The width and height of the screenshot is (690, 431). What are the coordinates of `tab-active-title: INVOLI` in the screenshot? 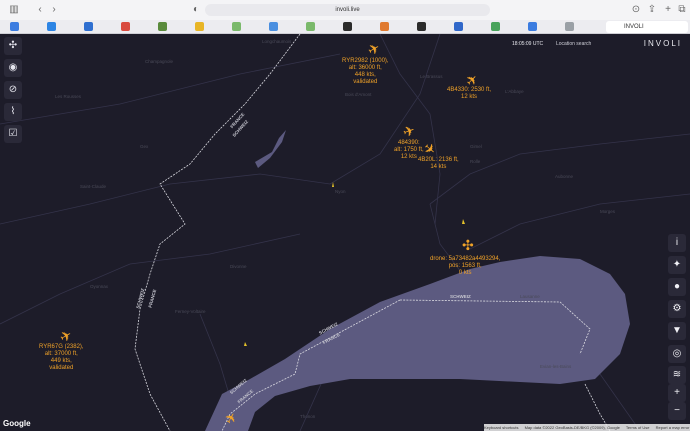 It's located at (634, 27).